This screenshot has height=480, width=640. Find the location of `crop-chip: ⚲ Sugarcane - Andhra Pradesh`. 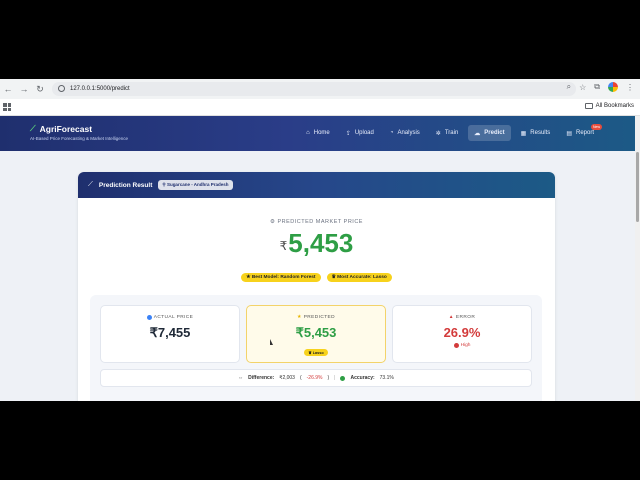

crop-chip: ⚲ Sugarcane - Andhra Pradesh is located at coordinates (195, 185).